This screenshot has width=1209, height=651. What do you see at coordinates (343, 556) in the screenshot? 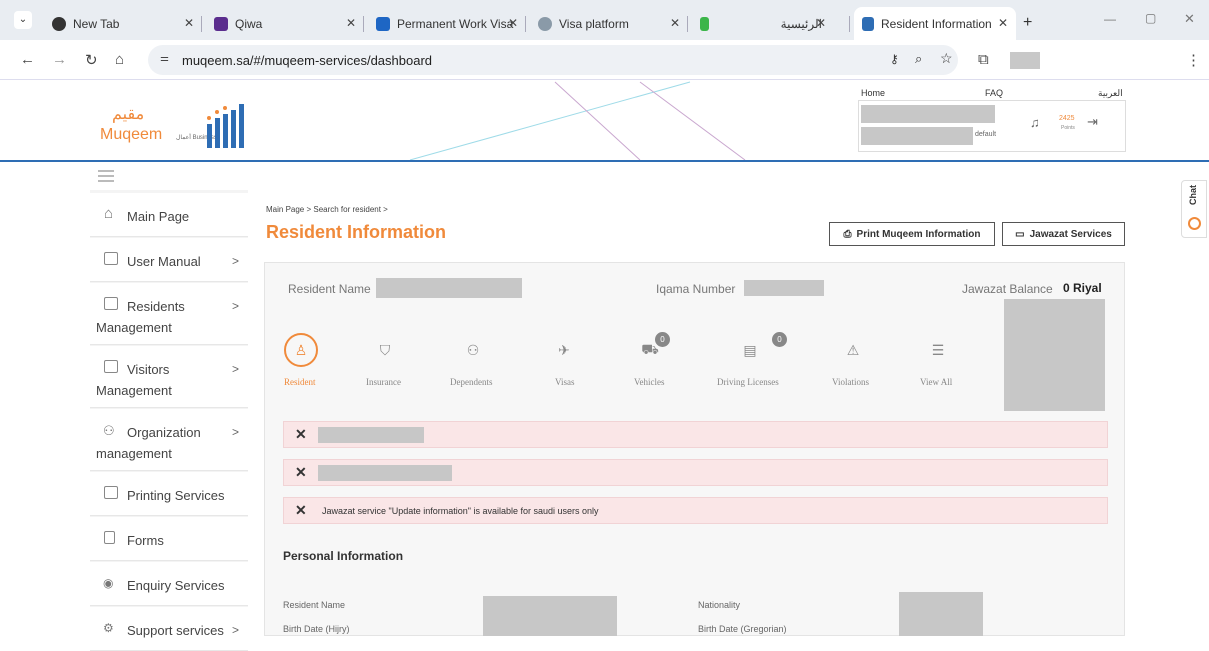
I see `personal-information-title: Personal Information` at bounding box center [343, 556].